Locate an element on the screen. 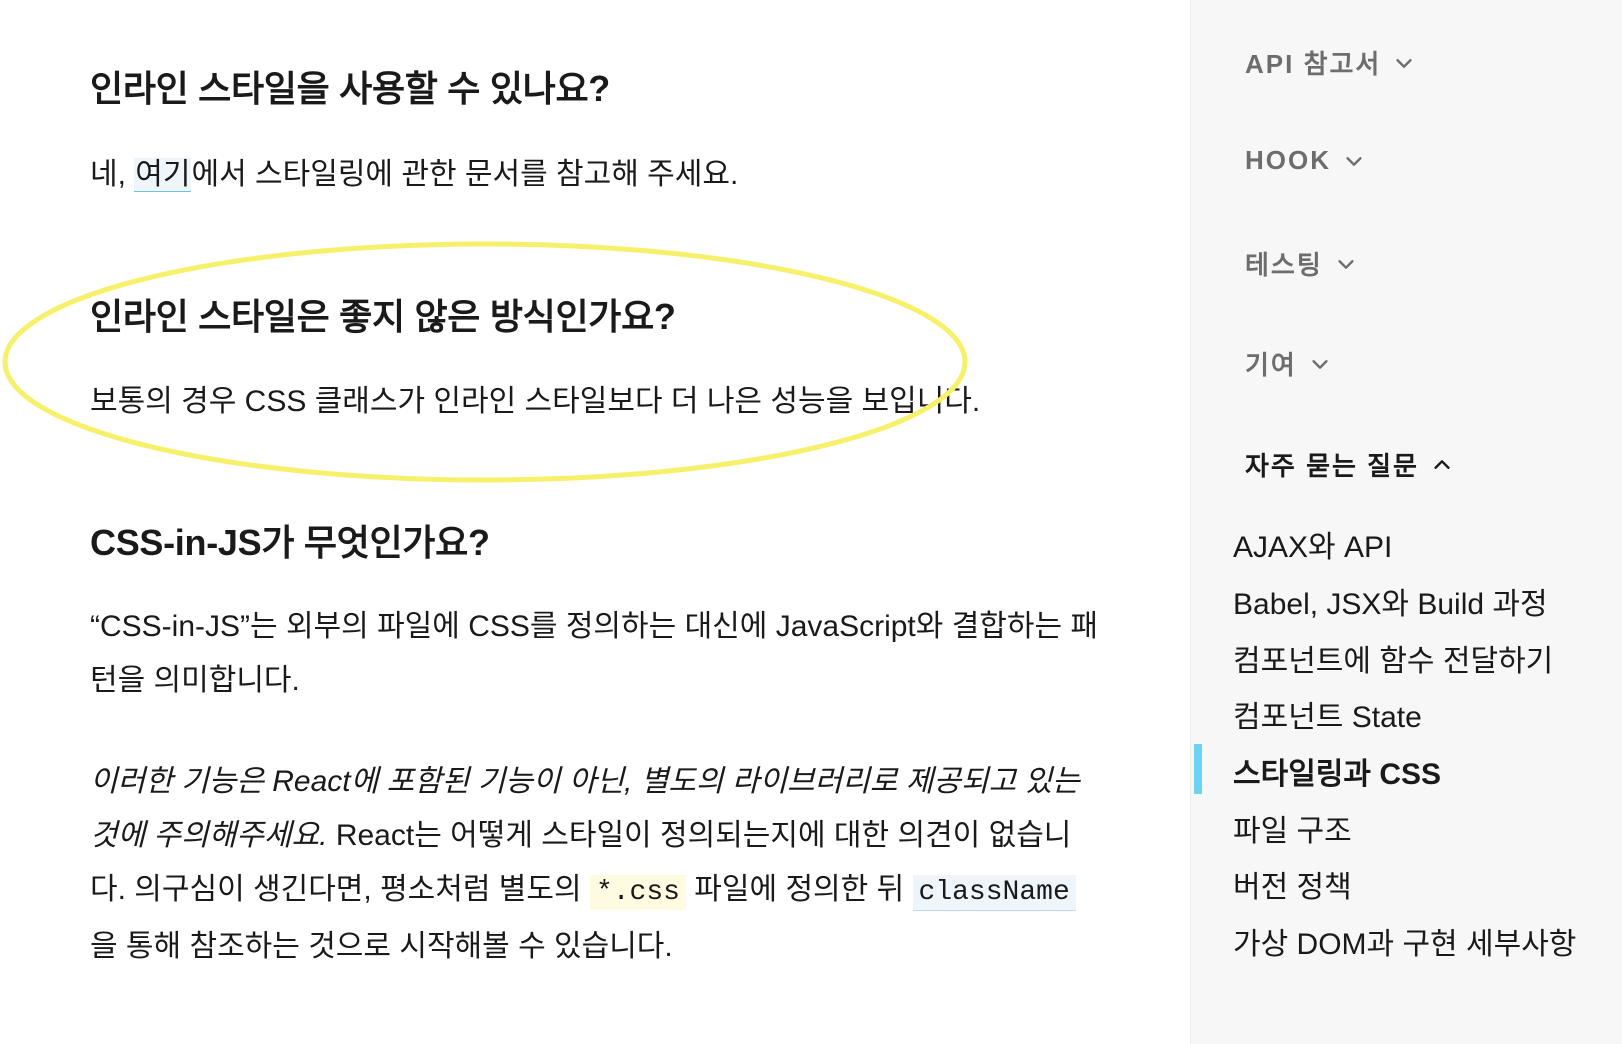 This screenshot has width=1622, height=1044. sidebar-section-contributing: 기여 is located at coordinates (1288, 363).